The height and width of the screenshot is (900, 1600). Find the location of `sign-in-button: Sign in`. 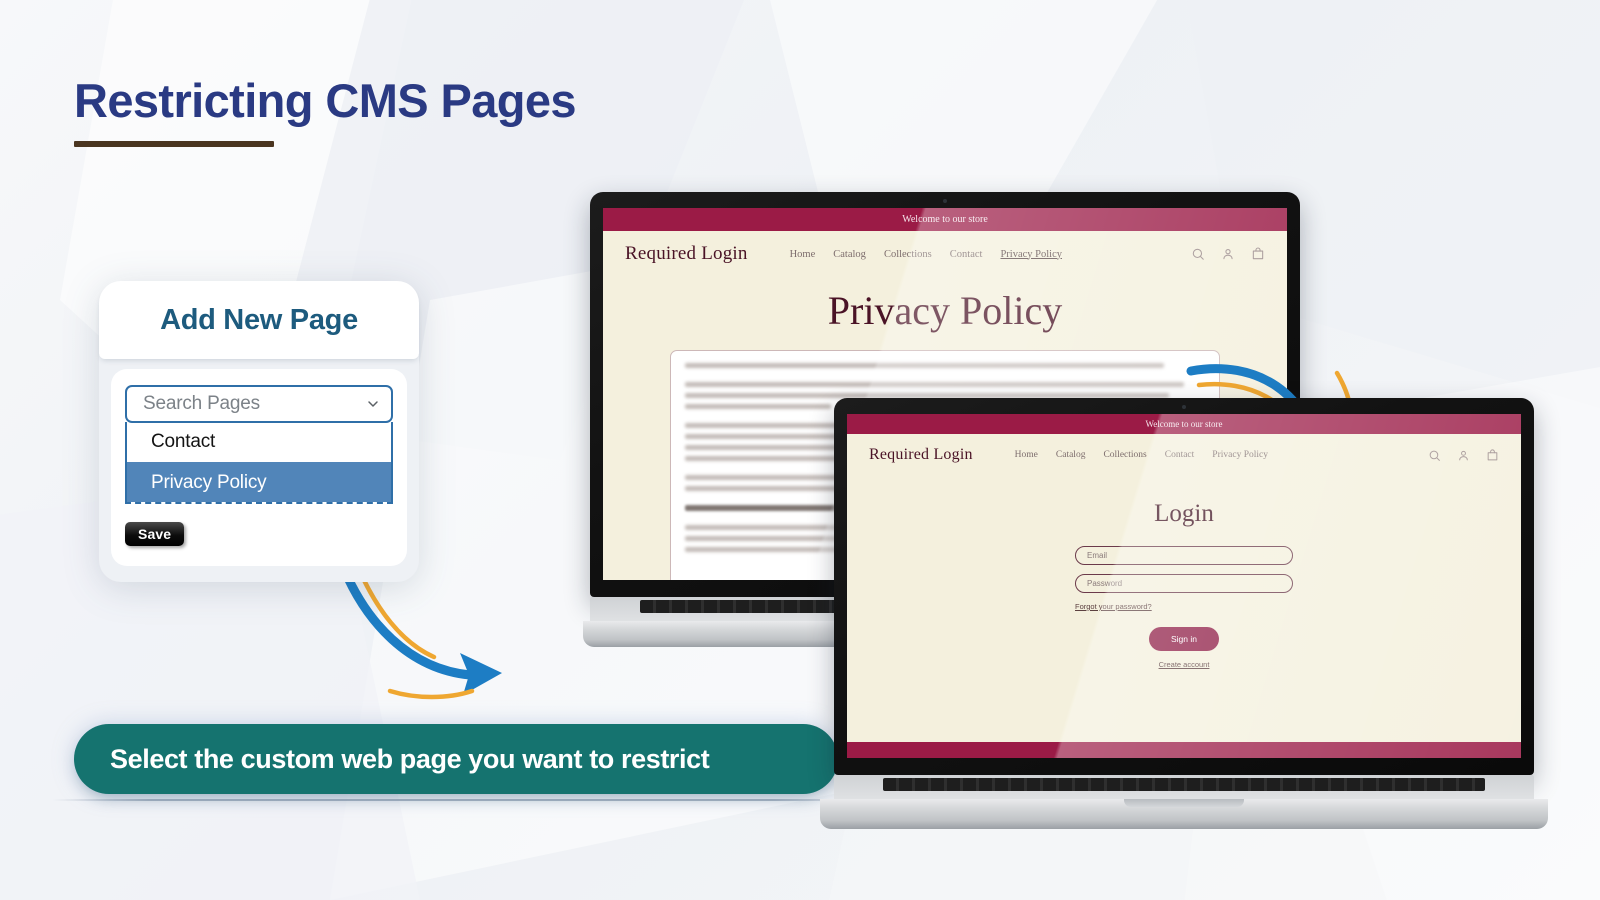

sign-in-button: Sign in is located at coordinates (1184, 639).